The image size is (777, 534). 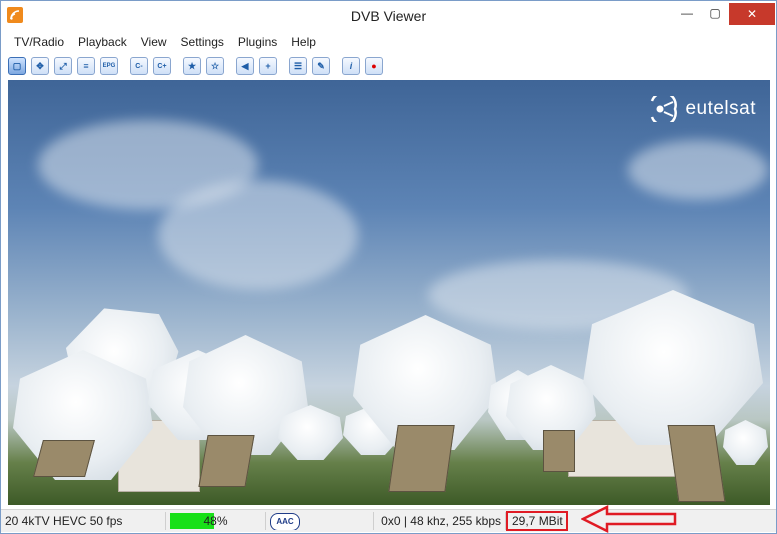 I want to click on channel-list-button: ☰, so click(x=298, y=66).